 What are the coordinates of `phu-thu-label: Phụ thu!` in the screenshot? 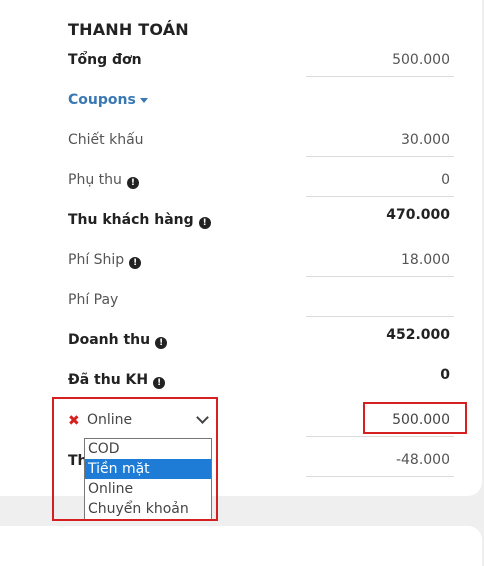 It's located at (103, 180).